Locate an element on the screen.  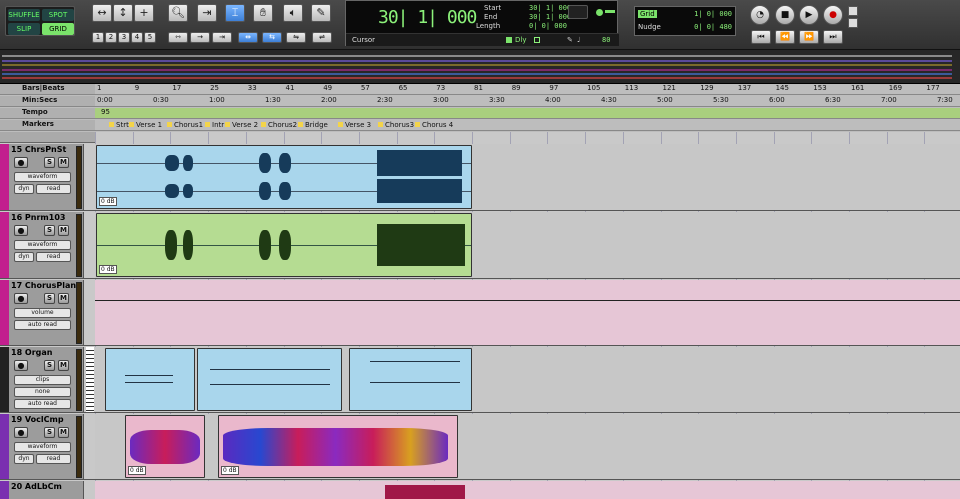
marker: Verse 1 is located at coordinates (145, 125).